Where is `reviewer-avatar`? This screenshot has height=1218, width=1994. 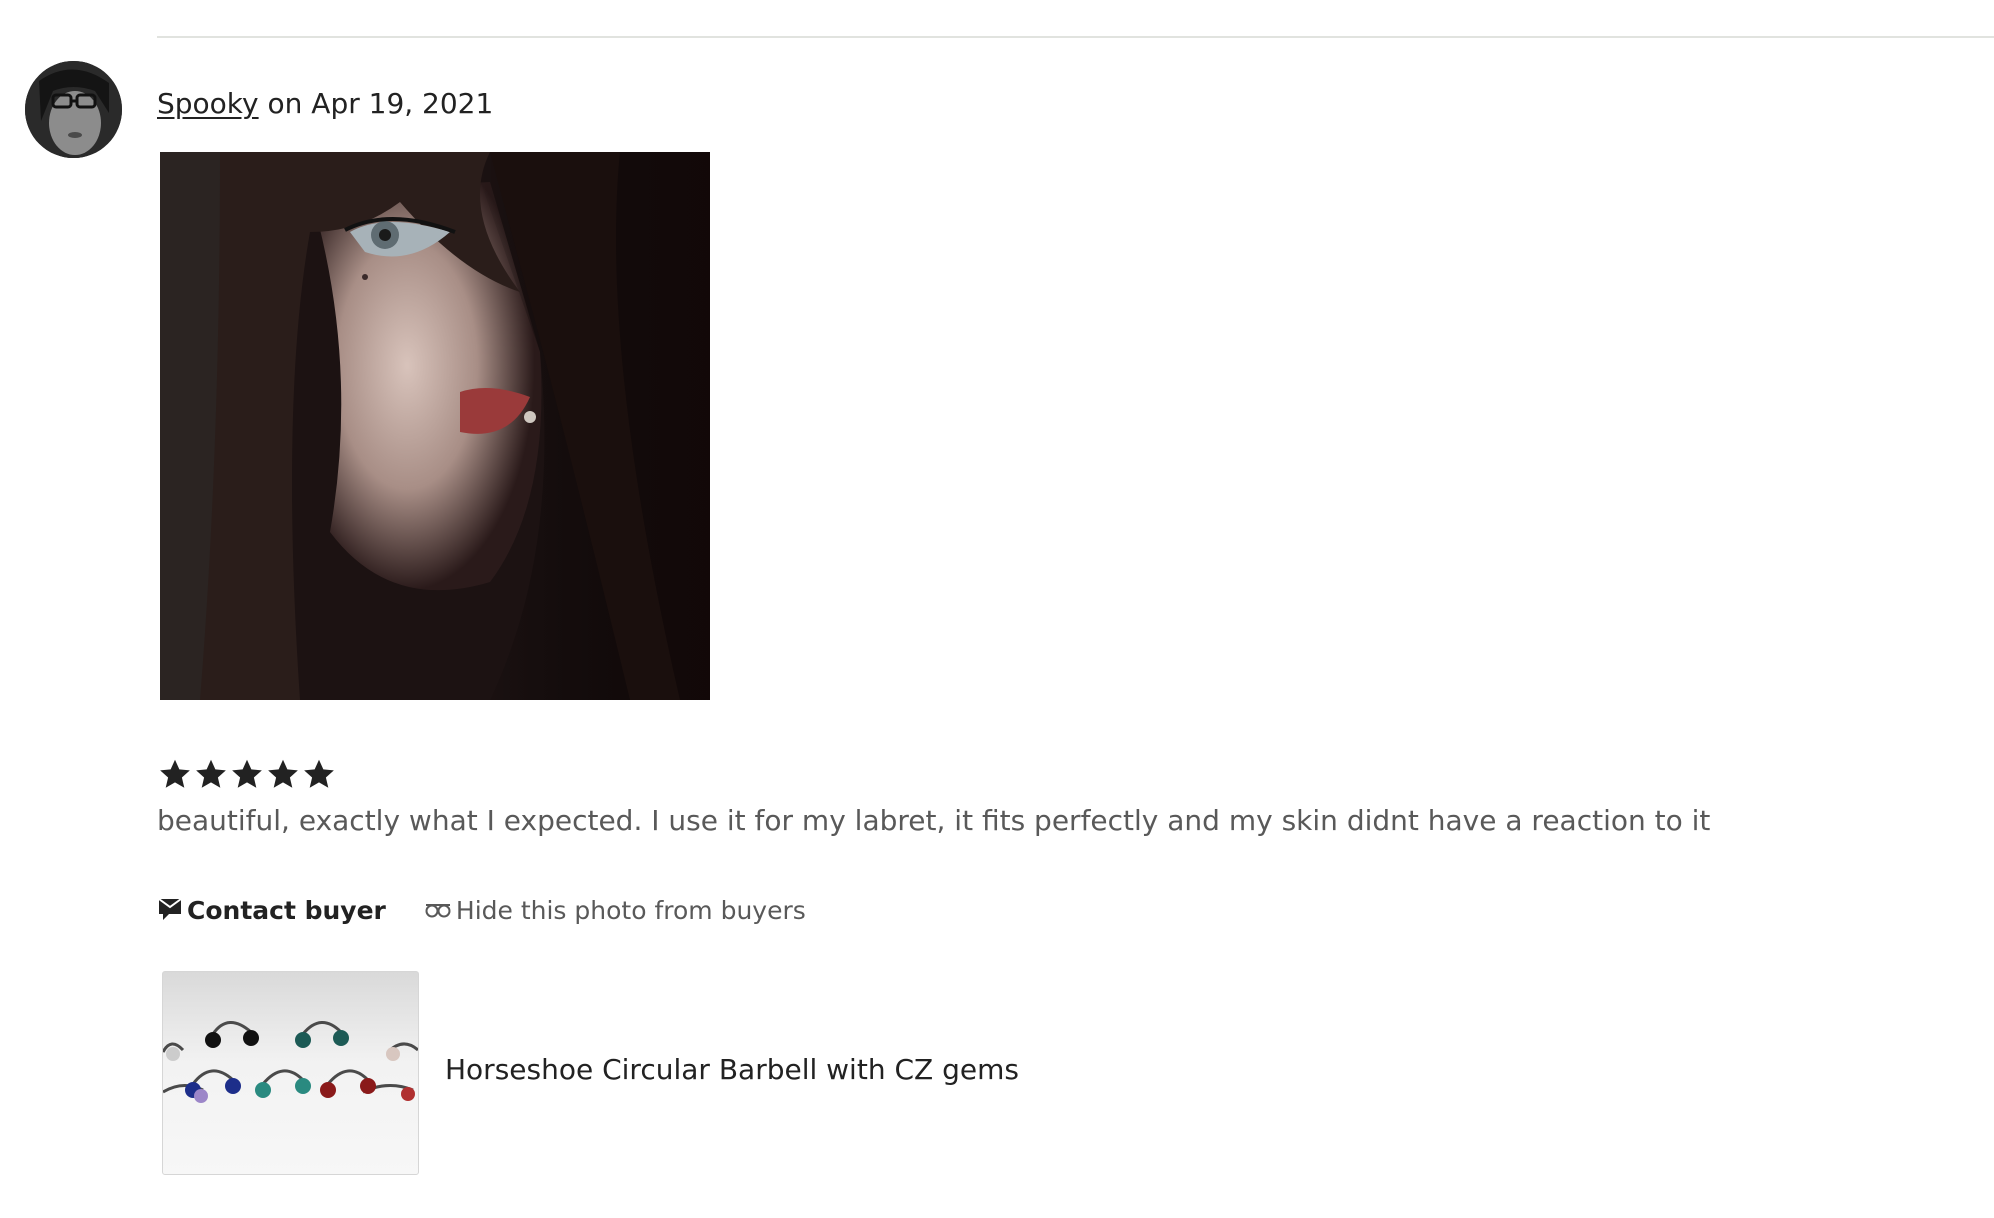 reviewer-avatar is located at coordinates (73, 109).